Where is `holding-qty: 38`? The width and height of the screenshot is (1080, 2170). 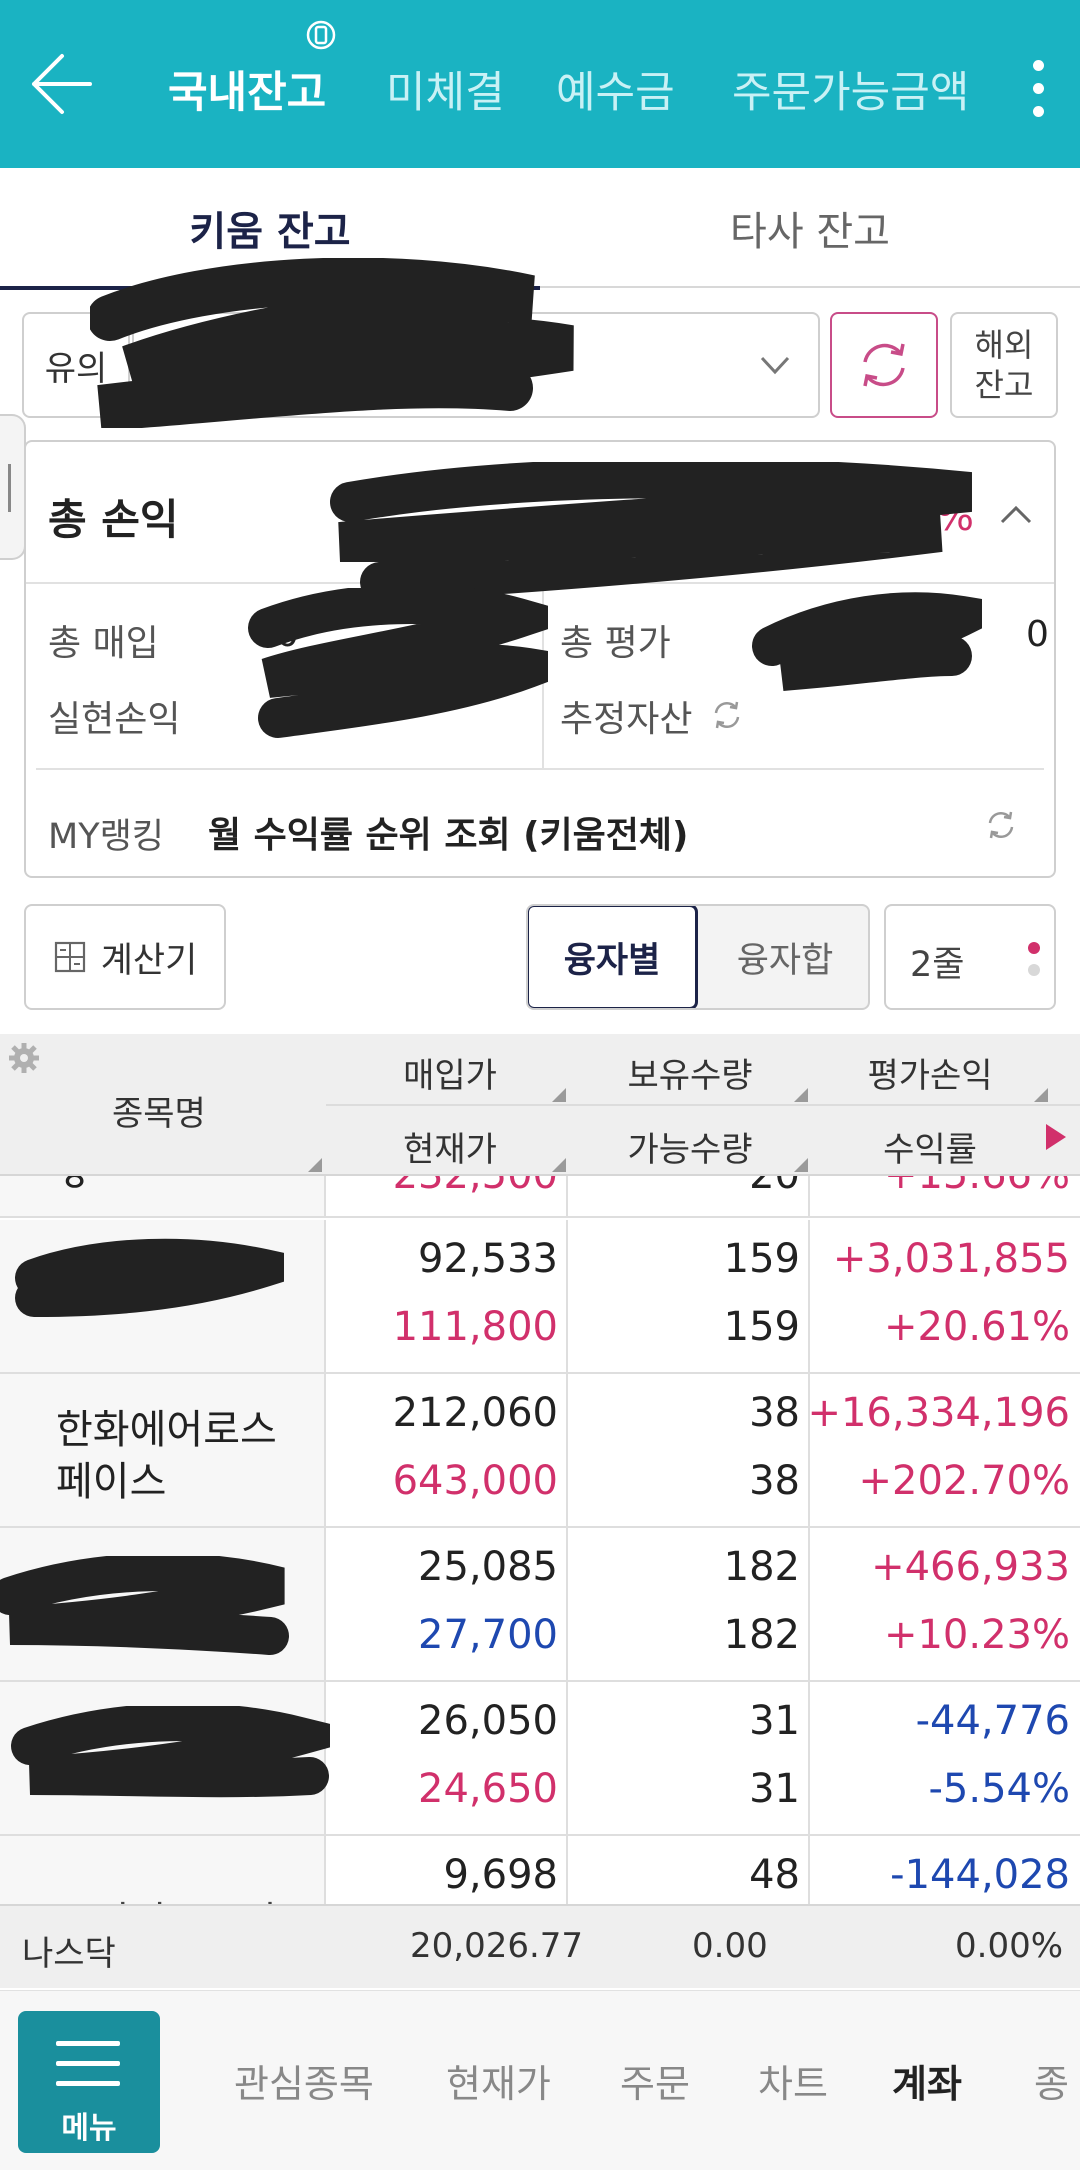 holding-qty: 38 is located at coordinates (774, 1413).